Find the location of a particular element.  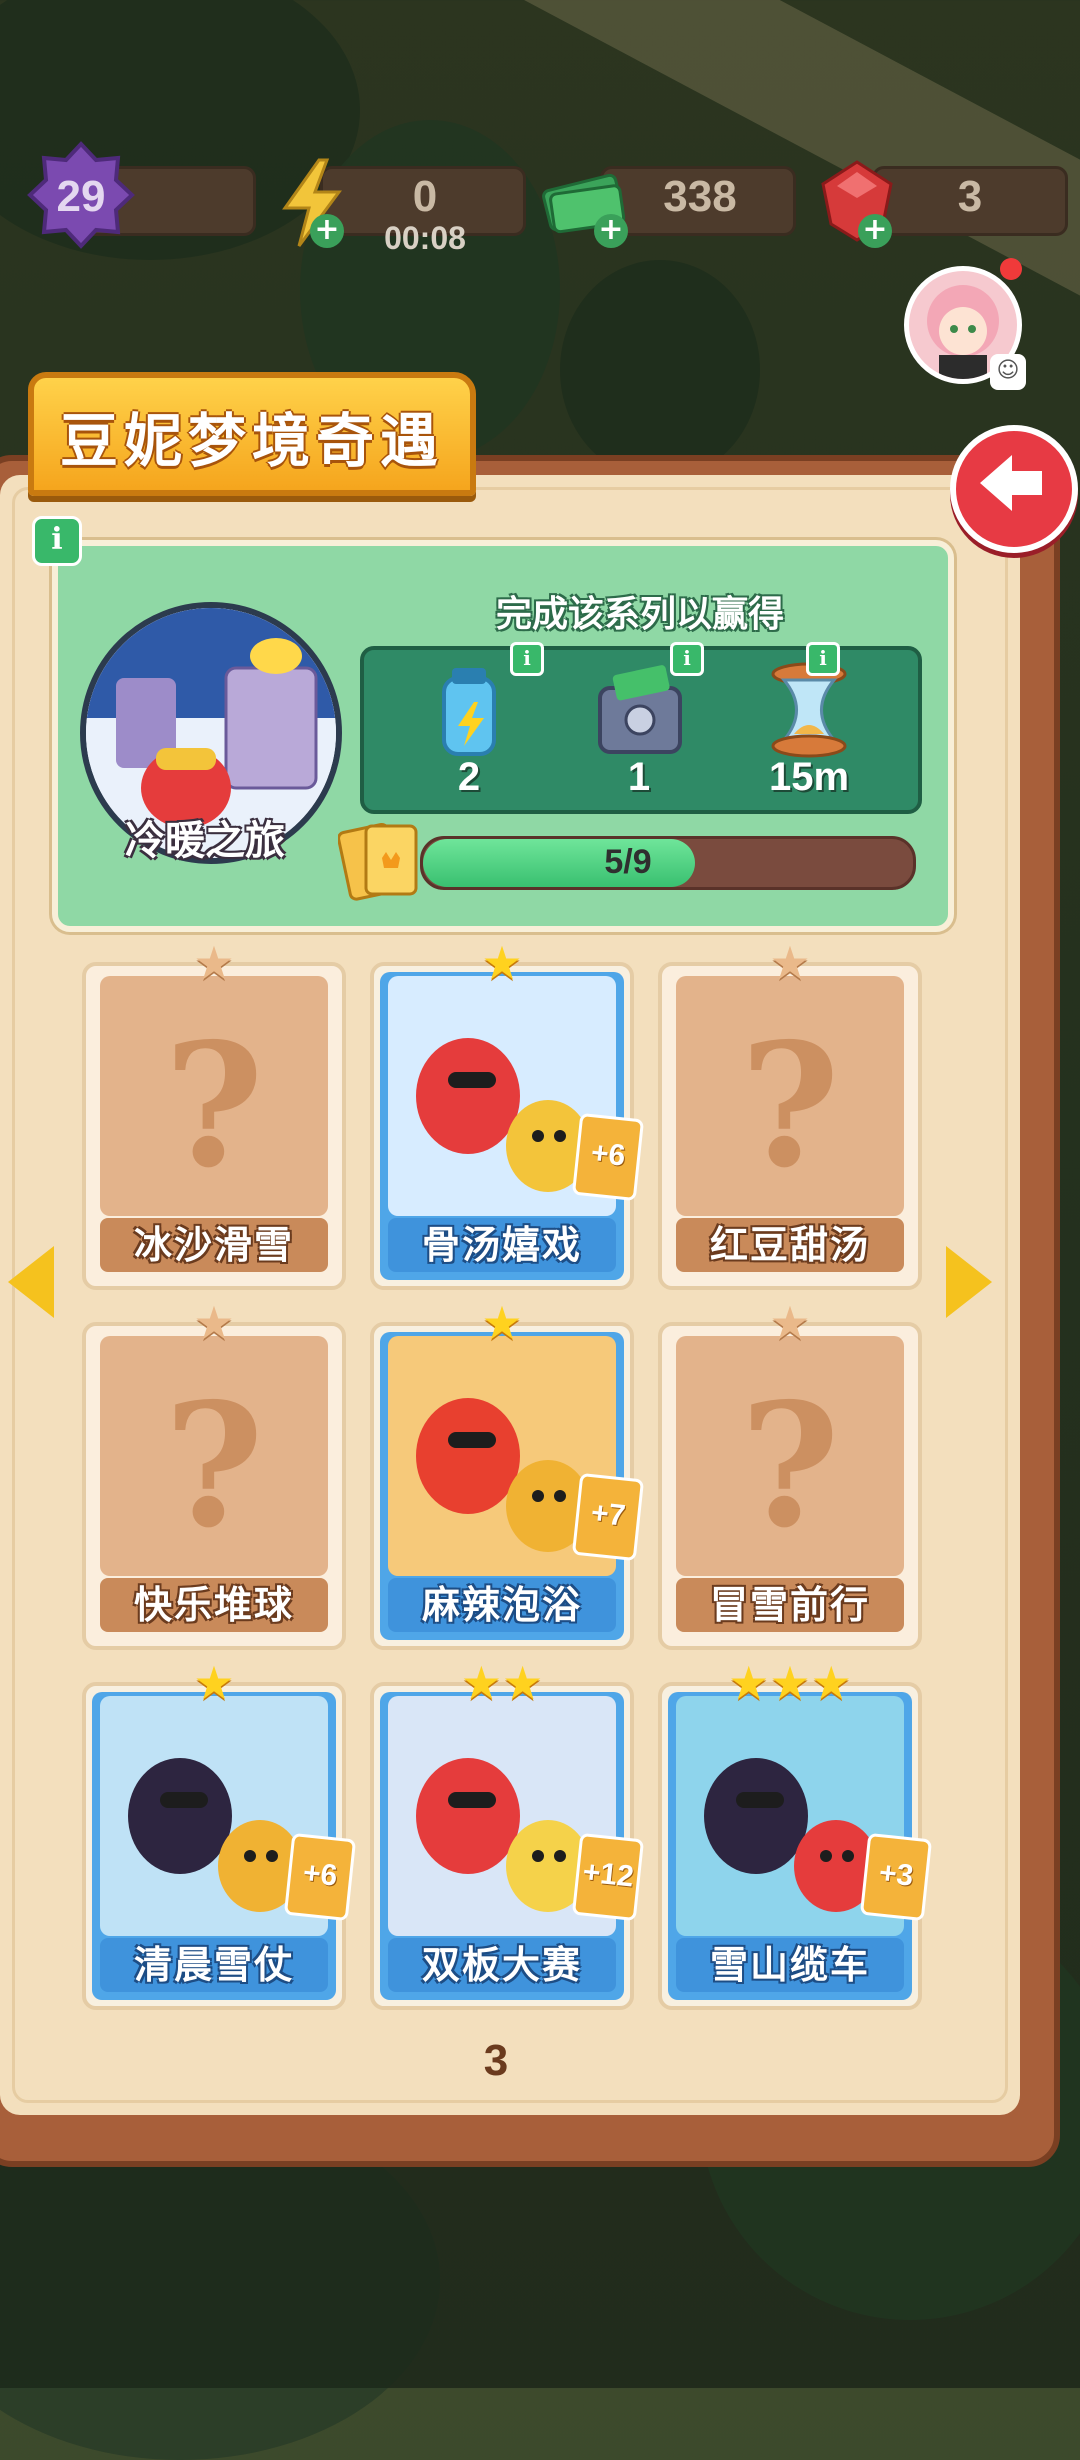

page-number: 3 is located at coordinates (496, 2061).